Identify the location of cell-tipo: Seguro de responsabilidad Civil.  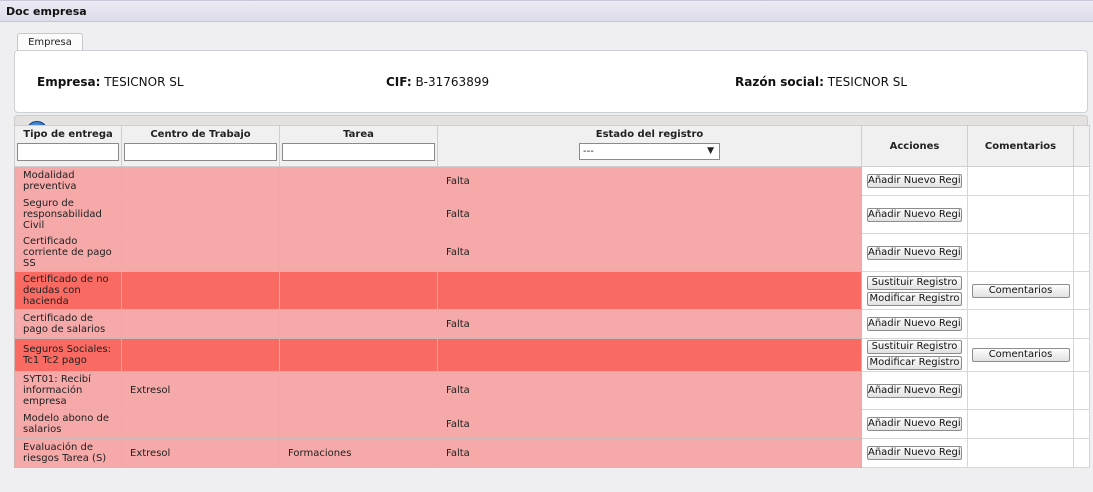
(68, 214).